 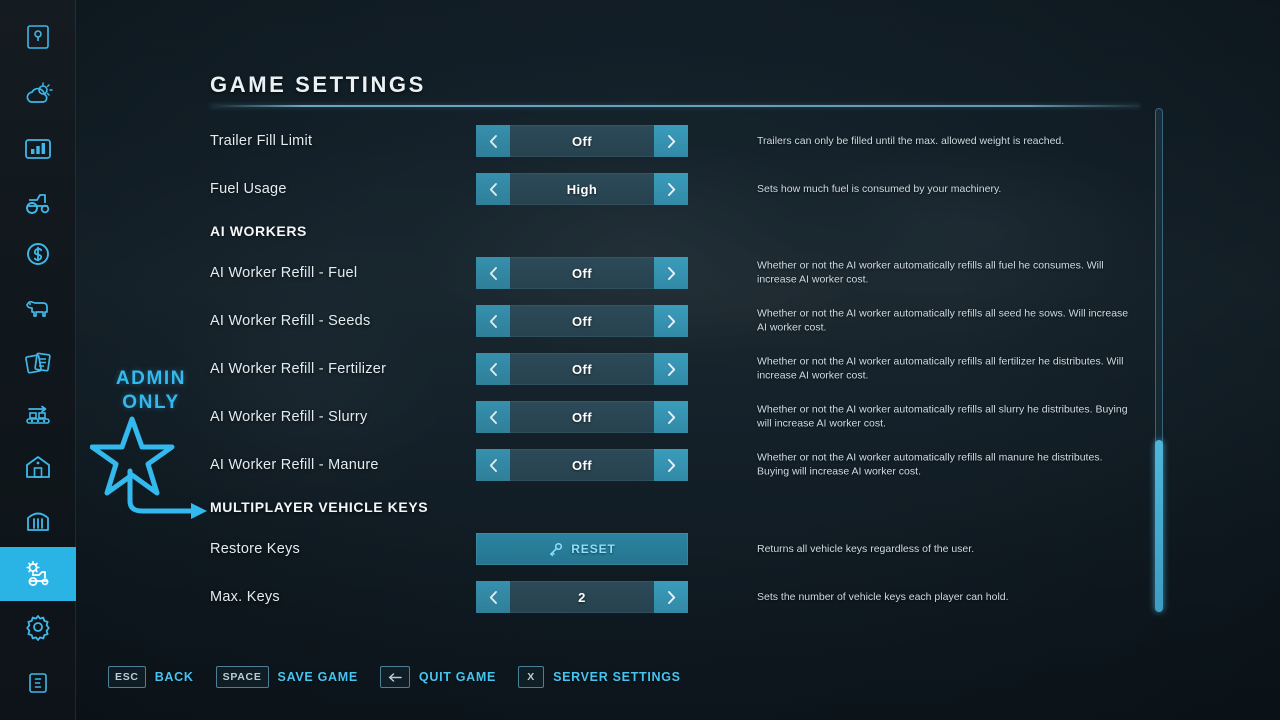 I want to click on general-settings-icon, so click(x=38, y=628).